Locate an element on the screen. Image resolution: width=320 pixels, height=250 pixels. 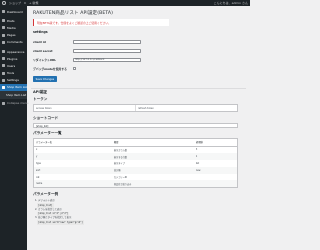
param-name: sort is located at coordinates (72, 170).